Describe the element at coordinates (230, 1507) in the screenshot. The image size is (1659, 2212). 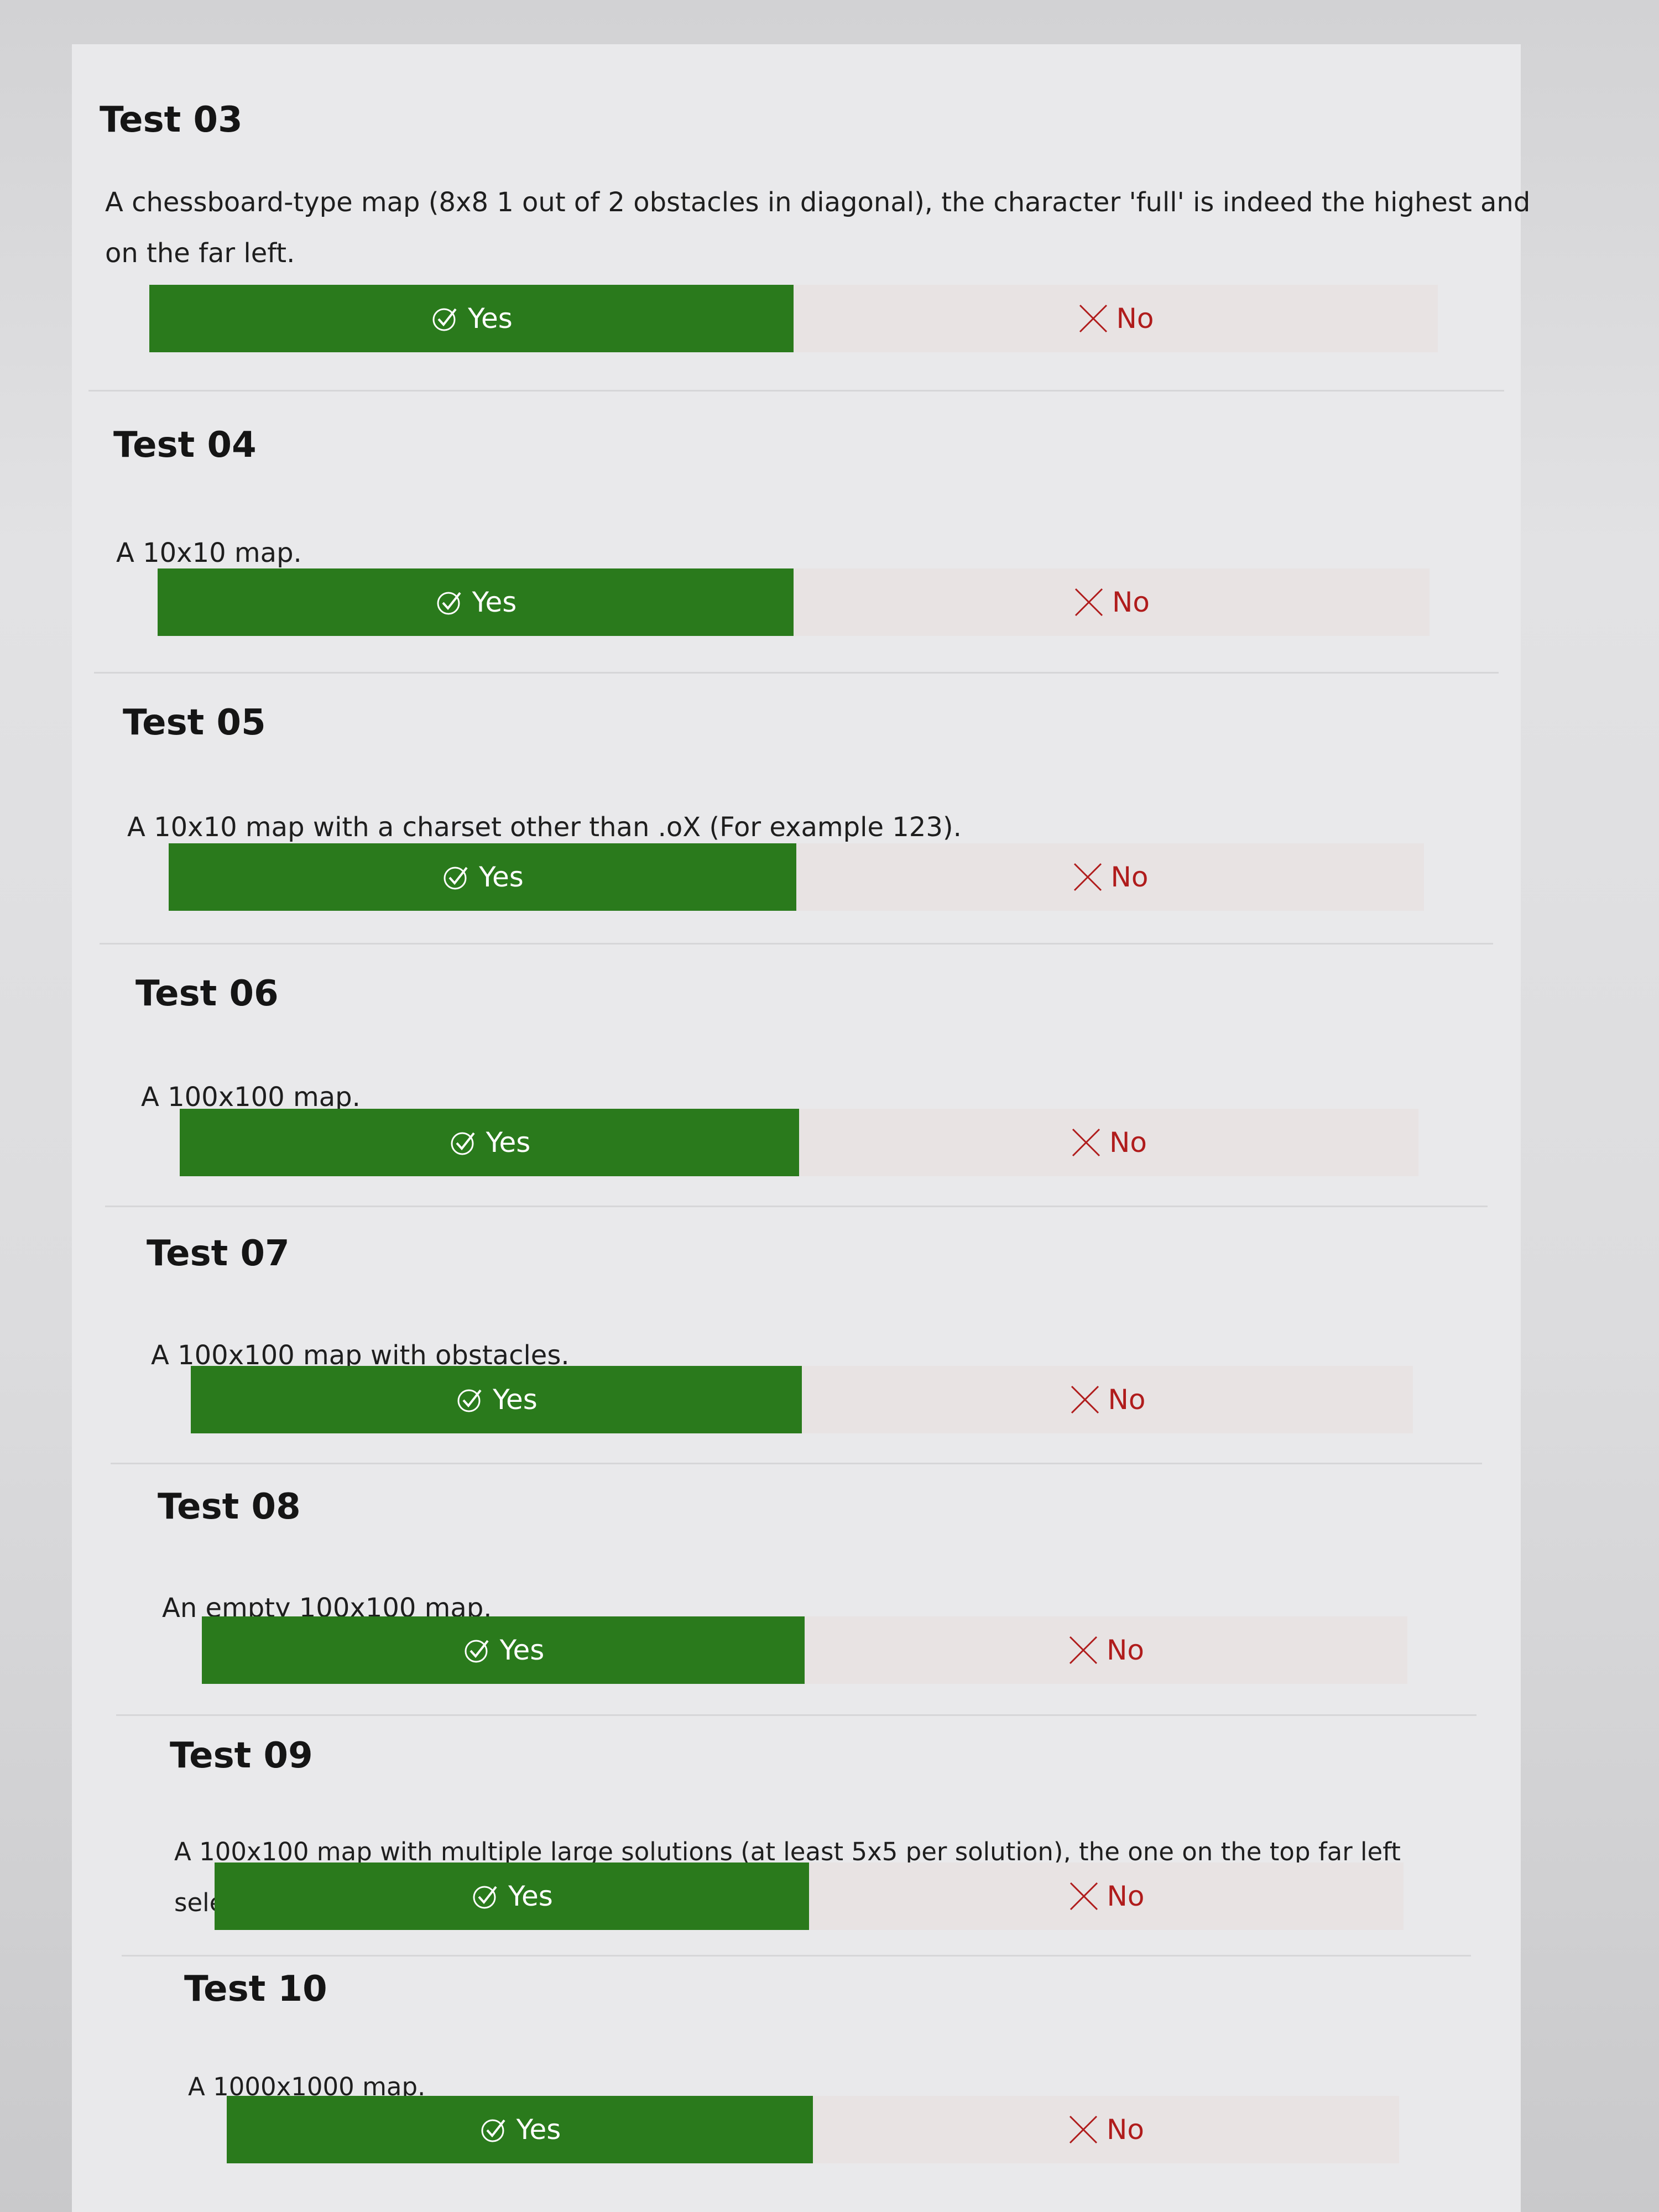
I see `test-title: Test 08` at that location.